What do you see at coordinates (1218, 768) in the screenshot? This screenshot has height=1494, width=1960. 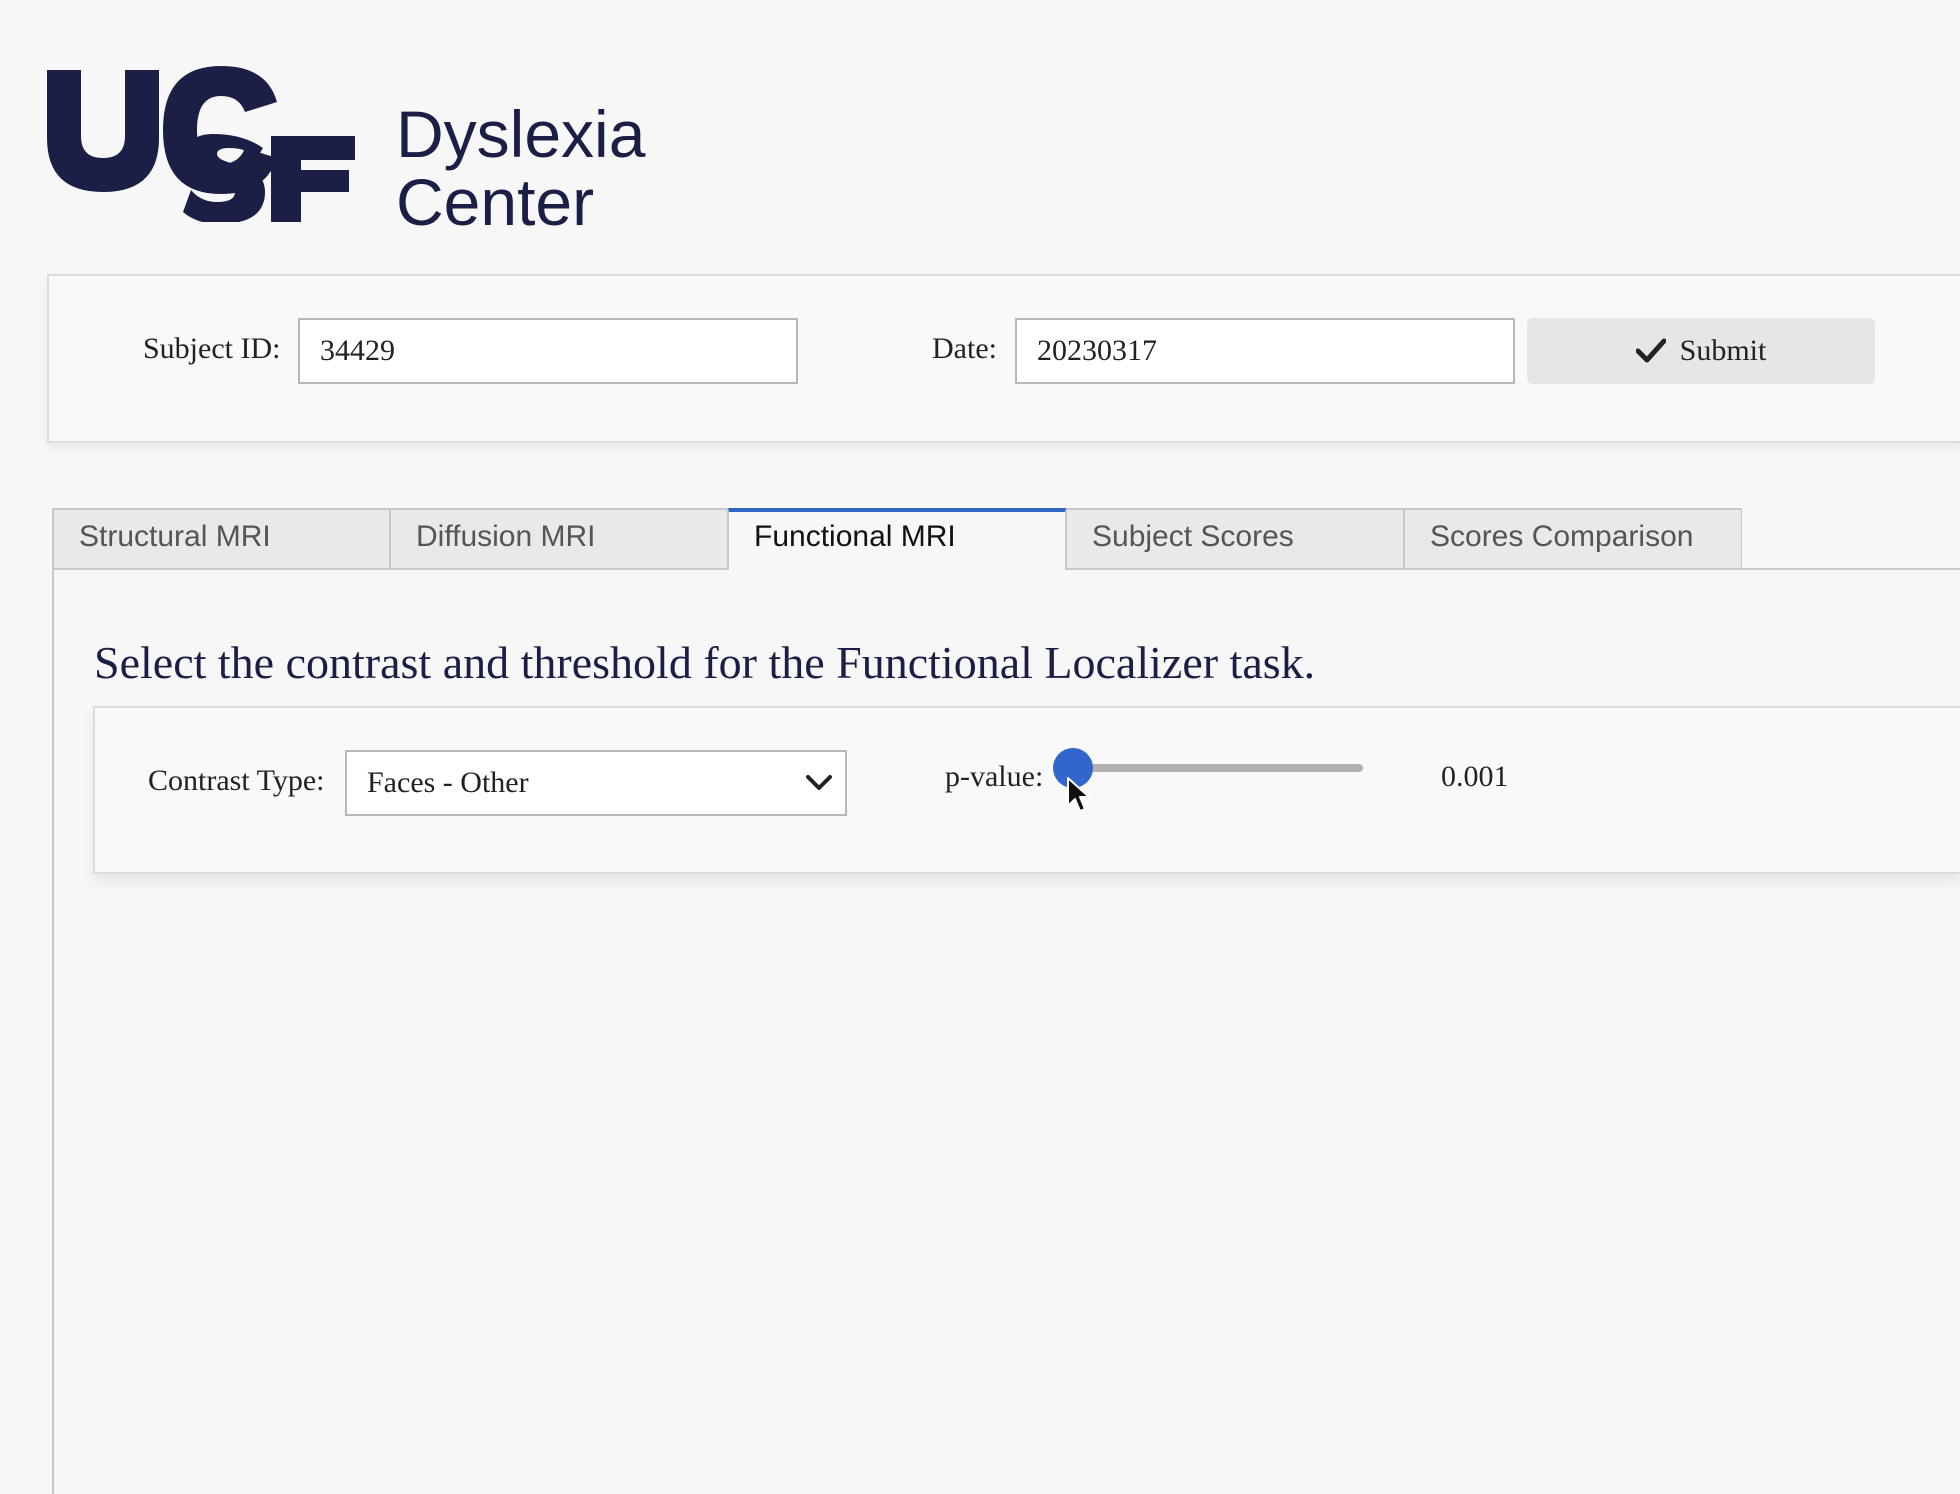 I see `pvalue-slider-track` at bounding box center [1218, 768].